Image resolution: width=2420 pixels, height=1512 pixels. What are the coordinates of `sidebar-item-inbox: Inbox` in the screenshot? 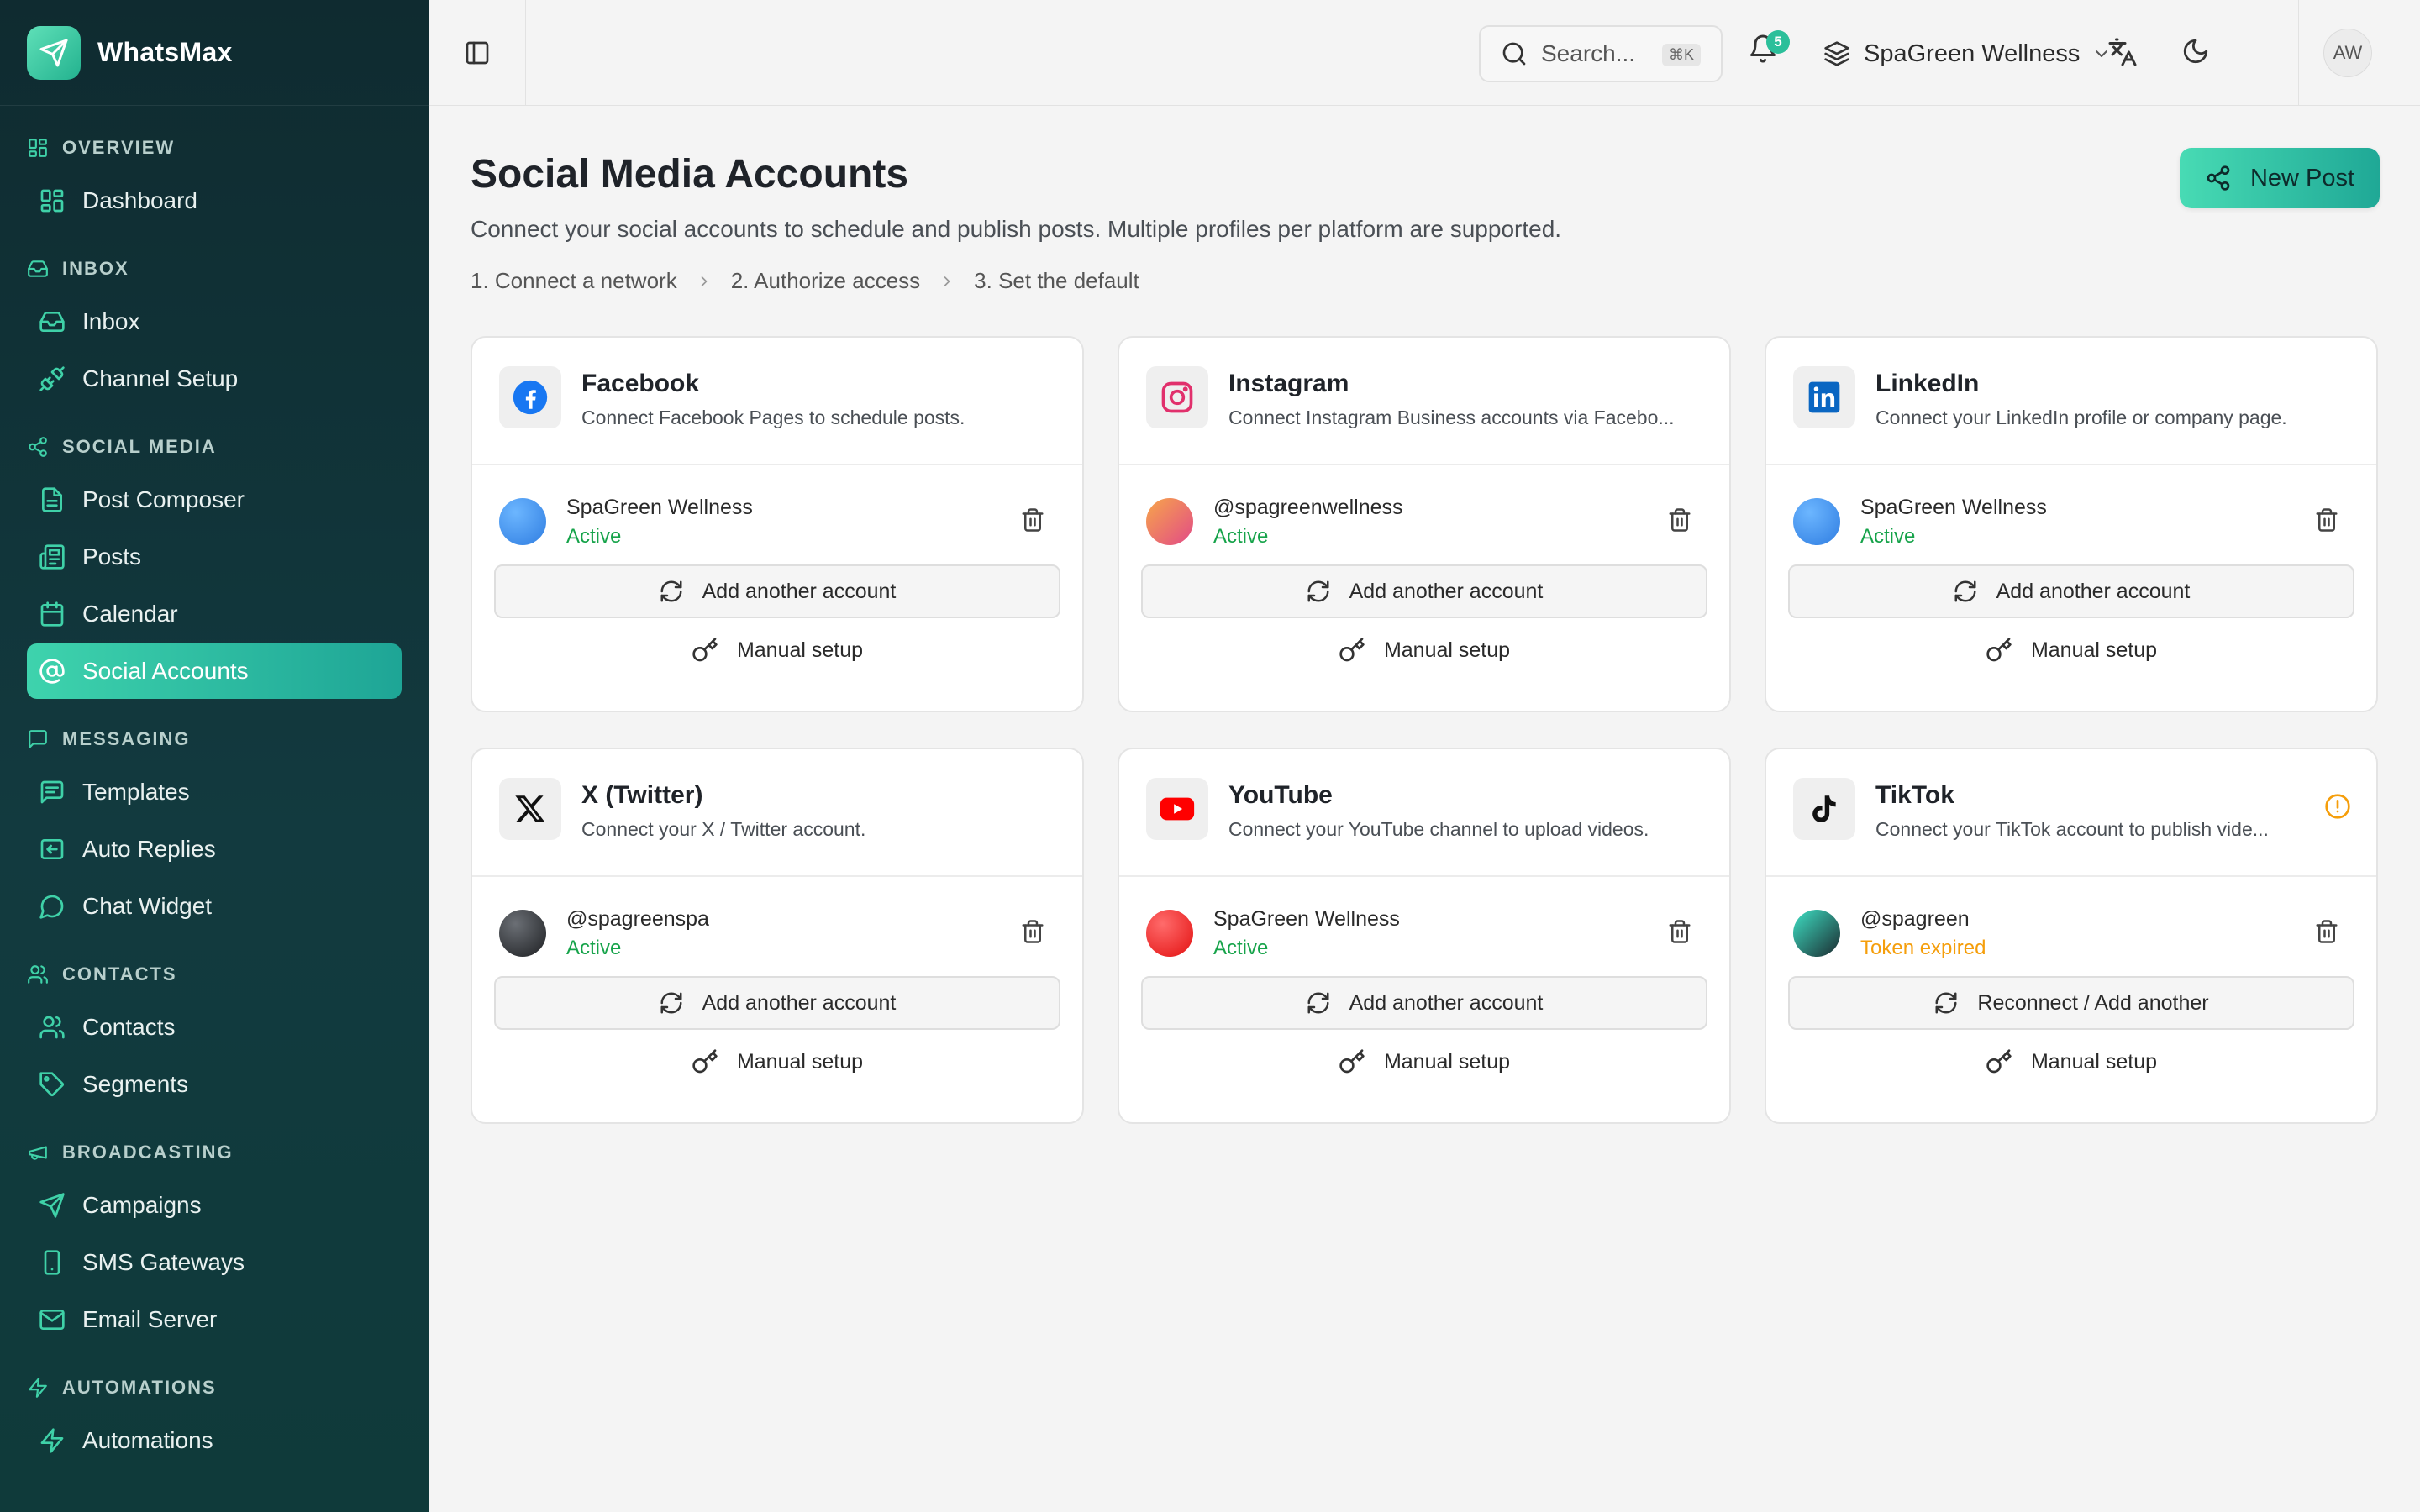 It's located at (214, 321).